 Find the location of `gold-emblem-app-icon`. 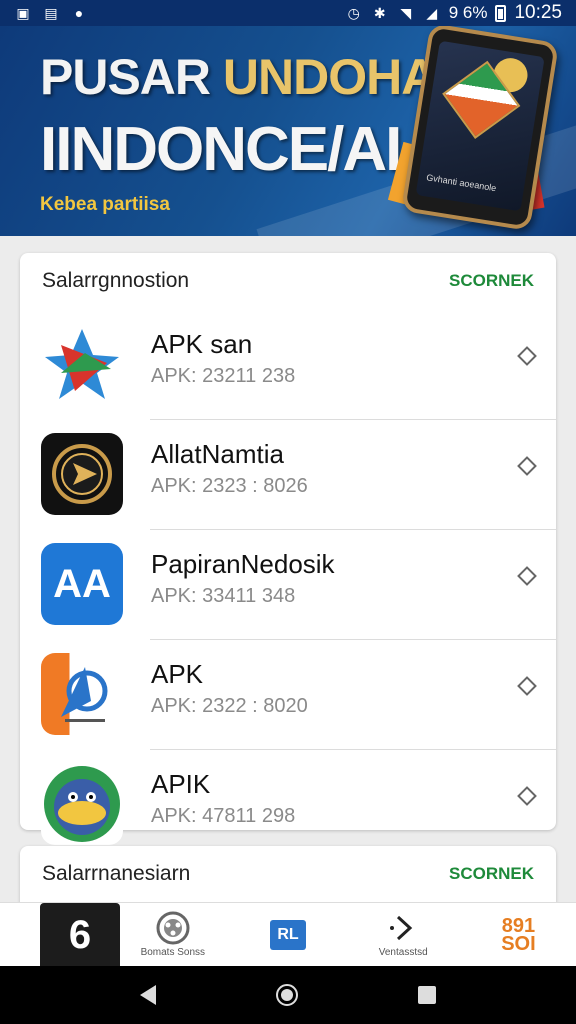

gold-emblem-app-icon is located at coordinates (82, 474).